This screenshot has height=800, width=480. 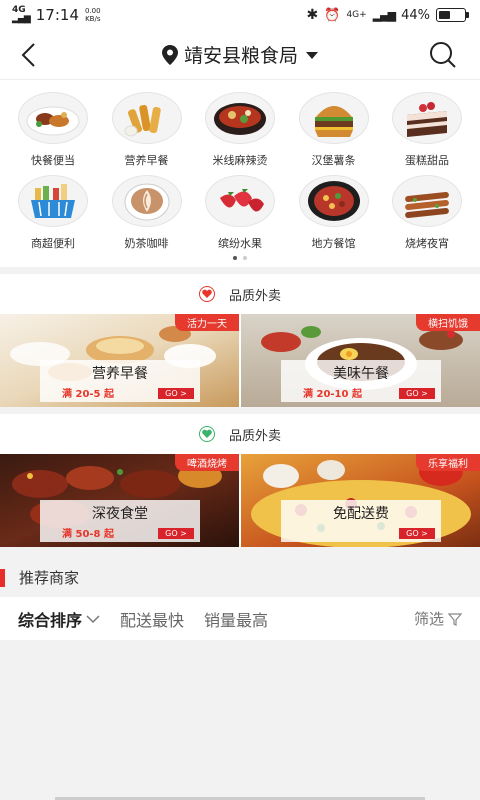 What do you see at coordinates (240, 201) in the screenshot?
I see `strawberry-icon` at bounding box center [240, 201].